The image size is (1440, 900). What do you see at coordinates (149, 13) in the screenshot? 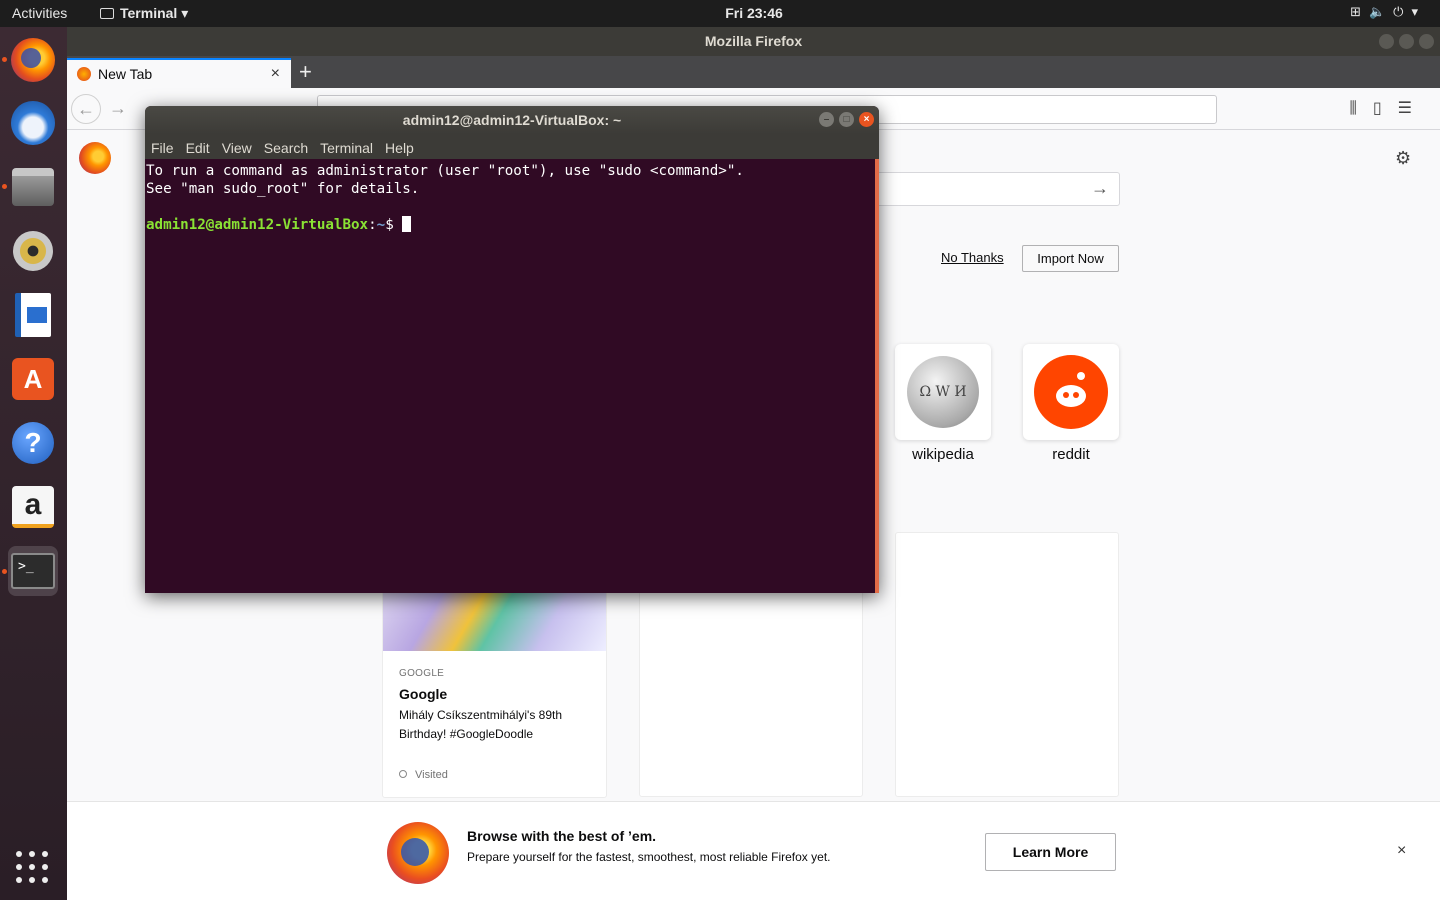
I see `app-menu-label: Terminal` at bounding box center [149, 13].